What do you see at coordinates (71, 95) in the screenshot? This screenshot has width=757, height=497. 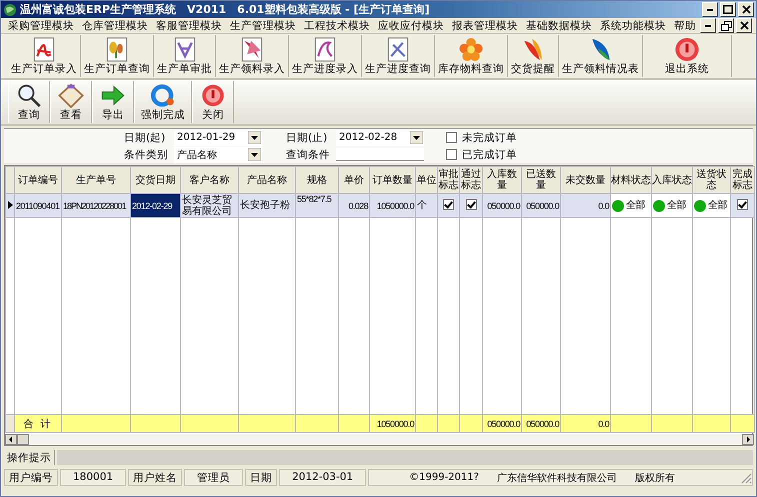 I see `clipboard-icon` at bounding box center [71, 95].